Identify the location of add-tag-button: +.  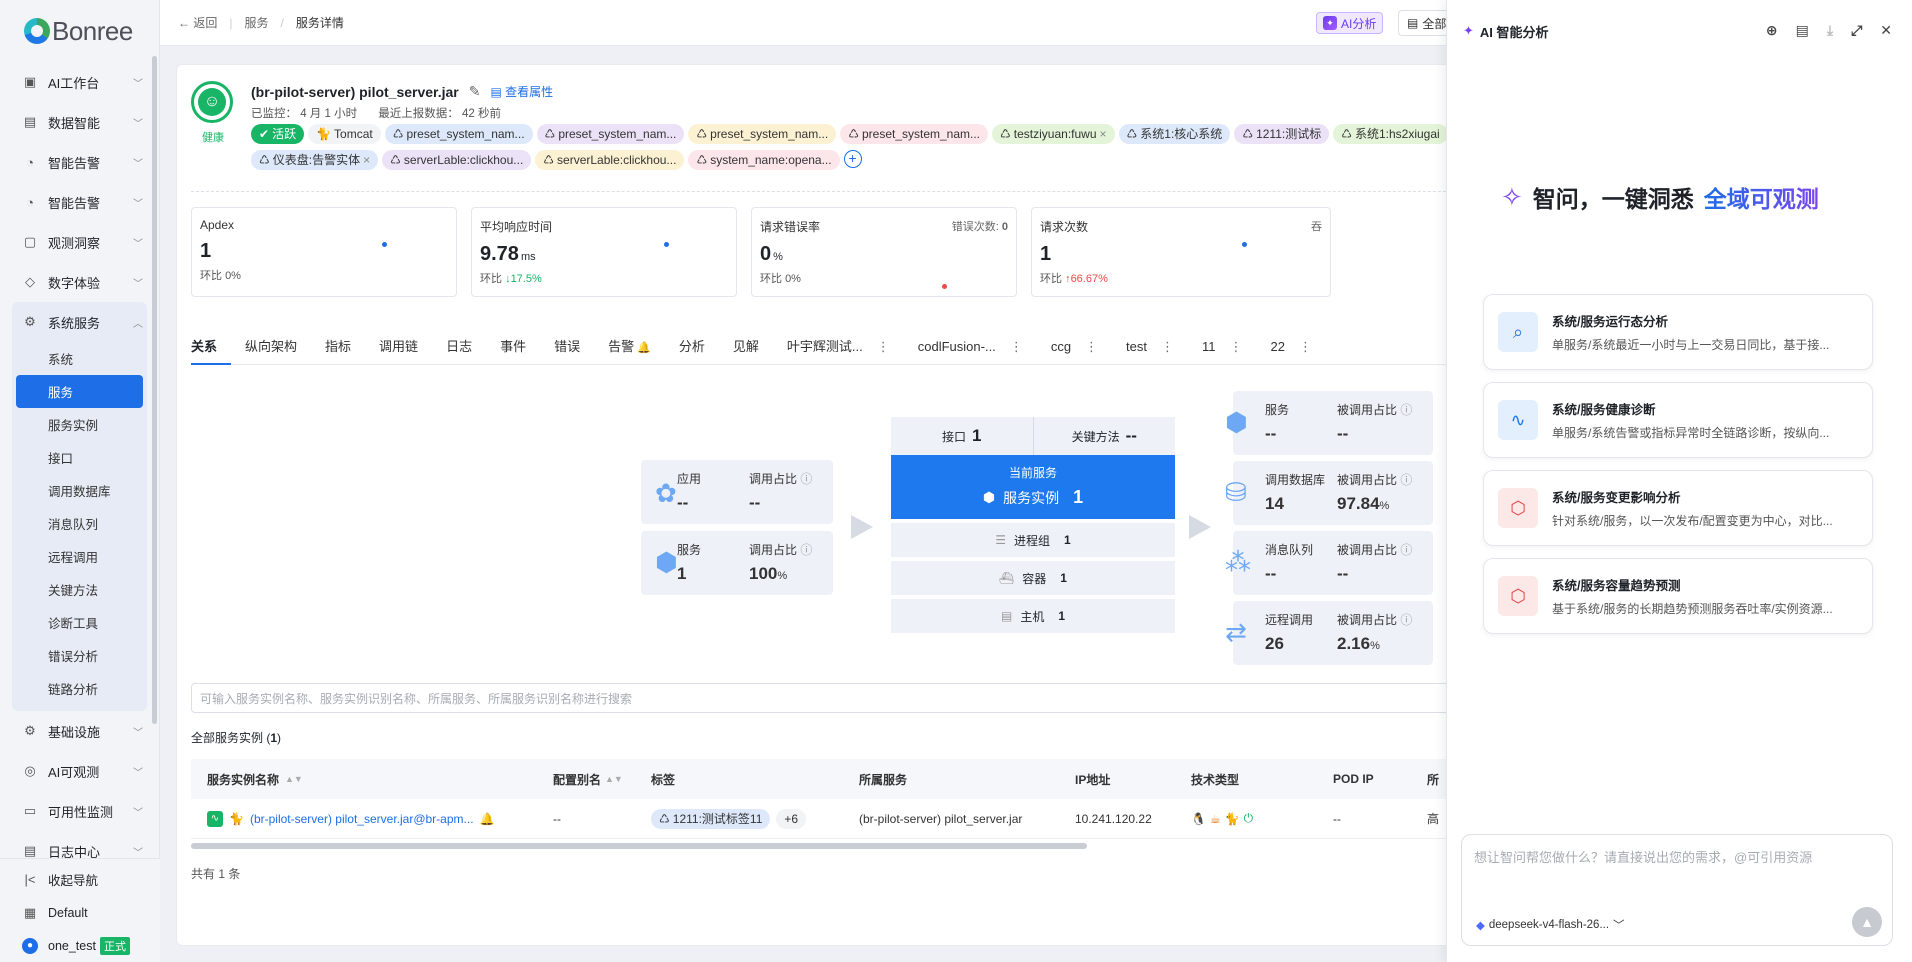
(852, 159).